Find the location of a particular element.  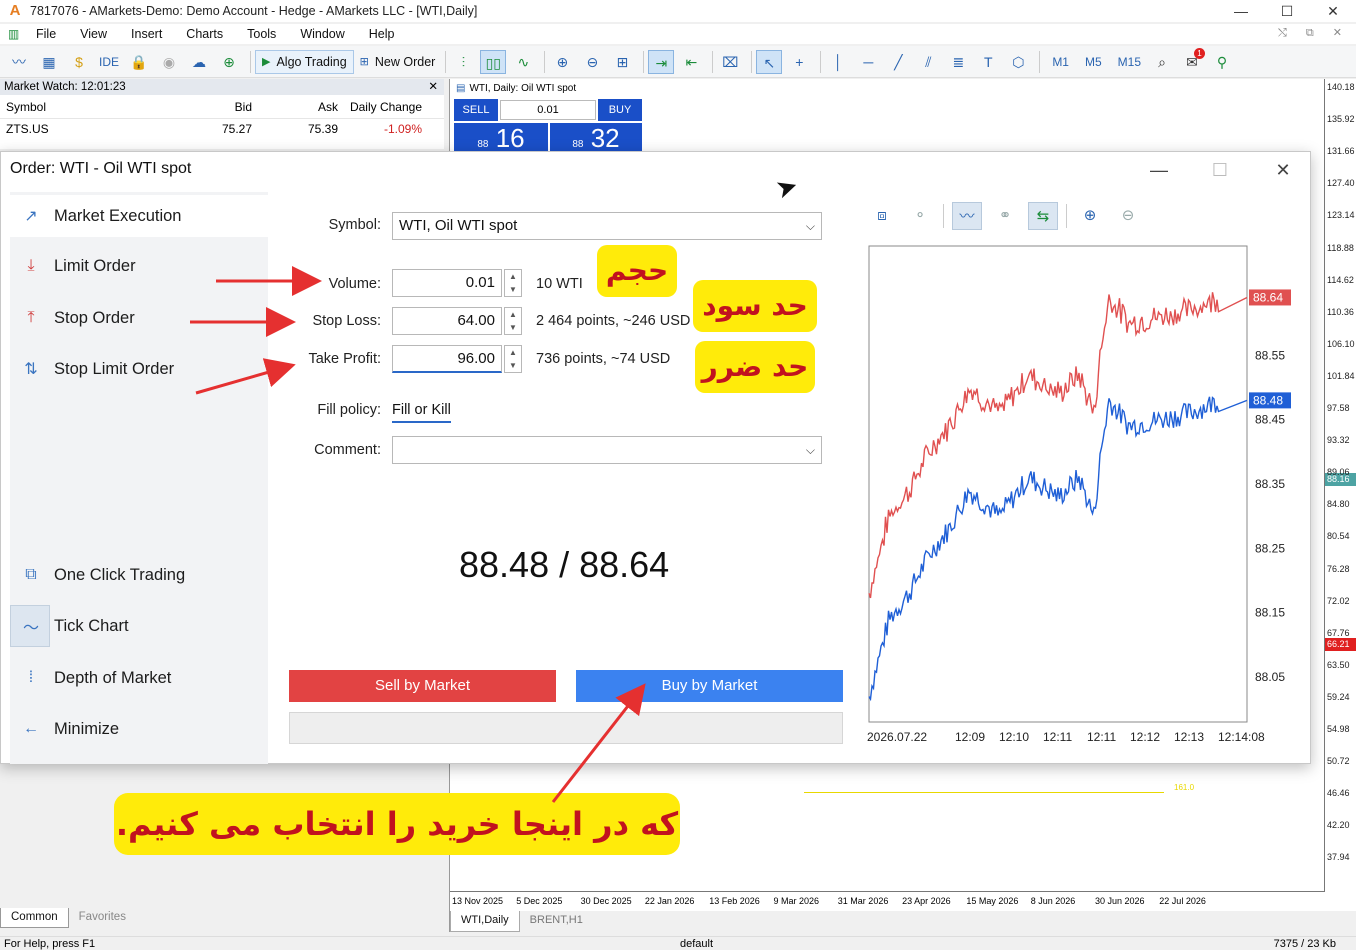

sidebar-item-limit-order: ⤓ Limit Order is located at coordinates (139, 266).